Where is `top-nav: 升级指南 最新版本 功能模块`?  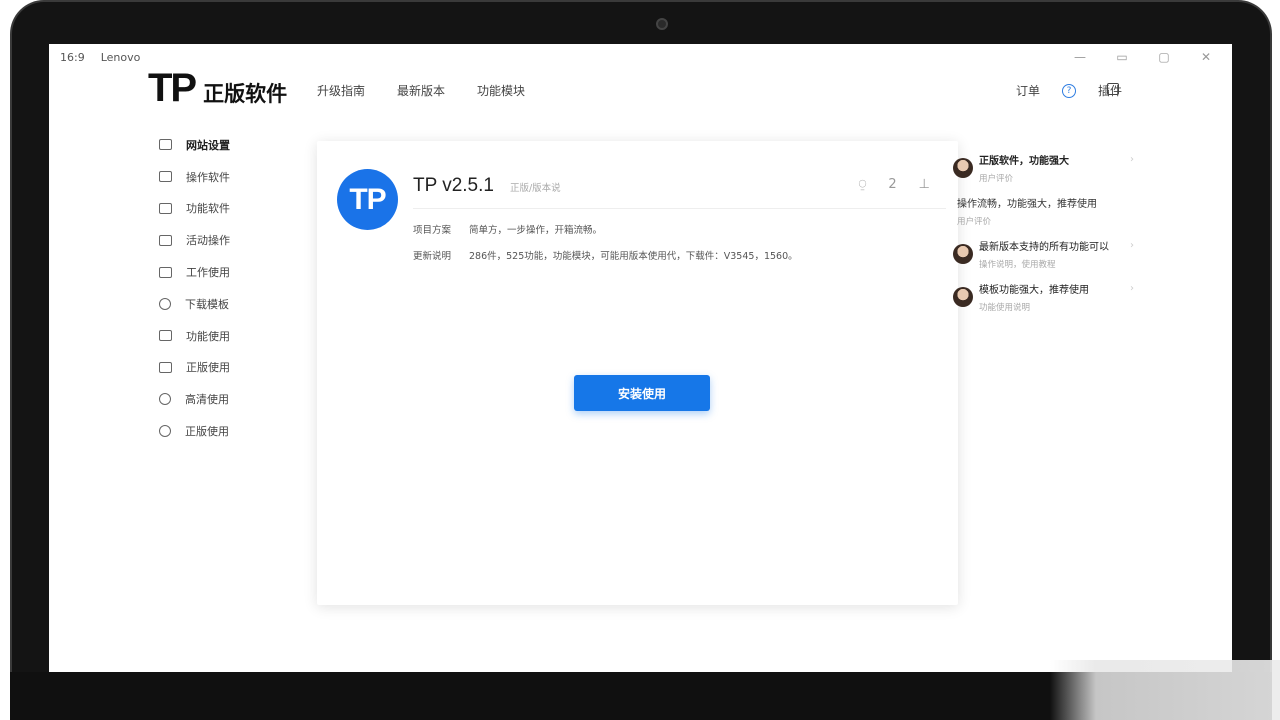 top-nav: 升级指南 最新版本 功能模块 is located at coordinates (421, 90).